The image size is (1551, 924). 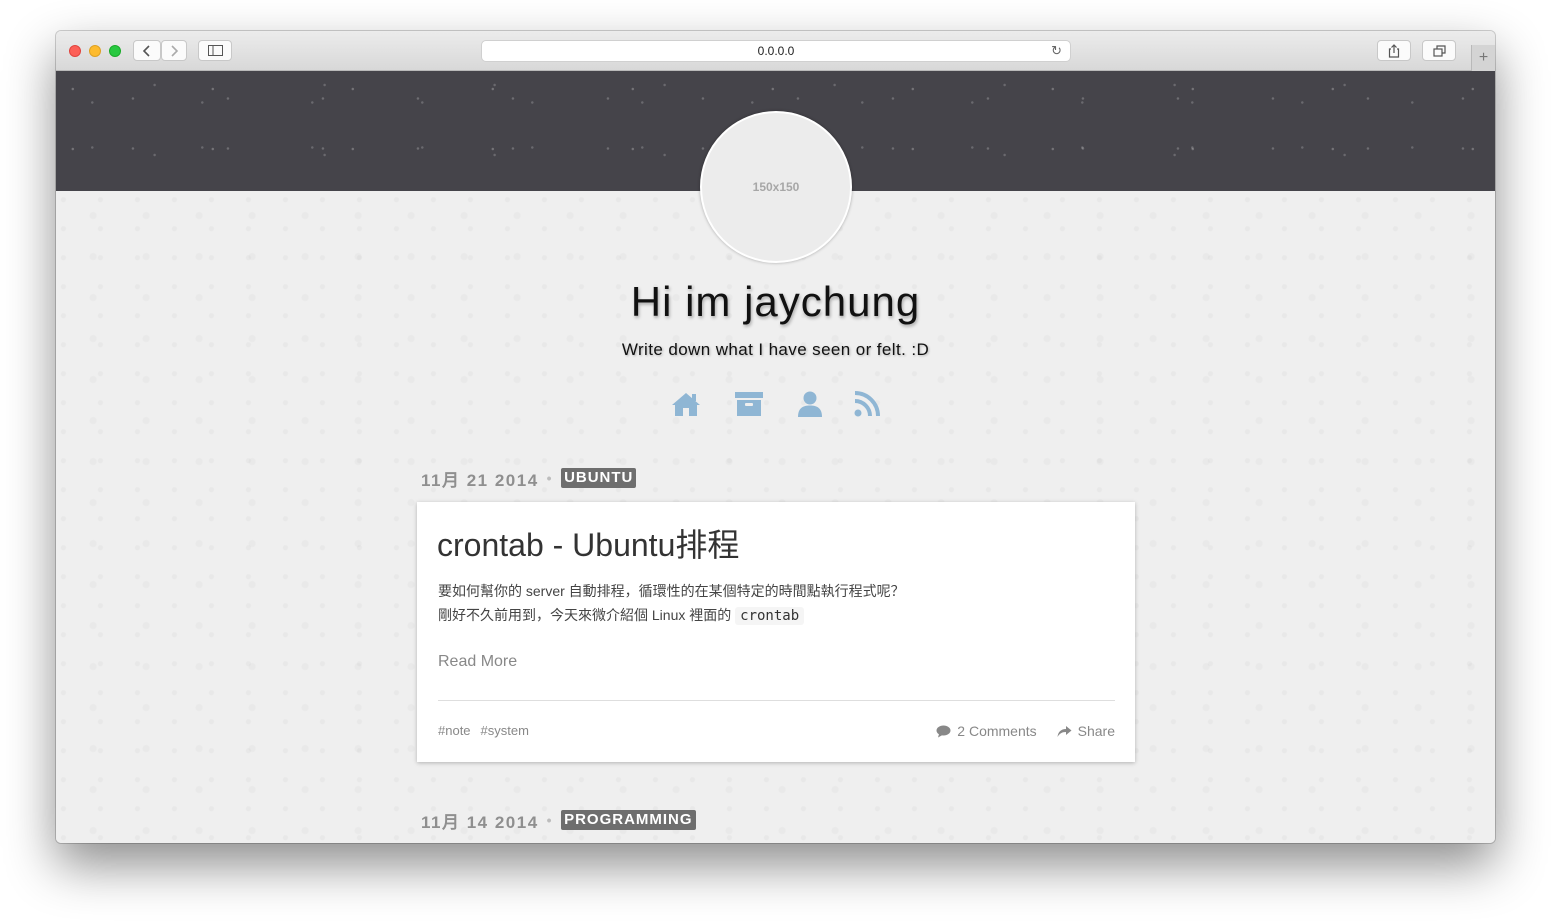 I want to click on home-icon, so click(x=686, y=404).